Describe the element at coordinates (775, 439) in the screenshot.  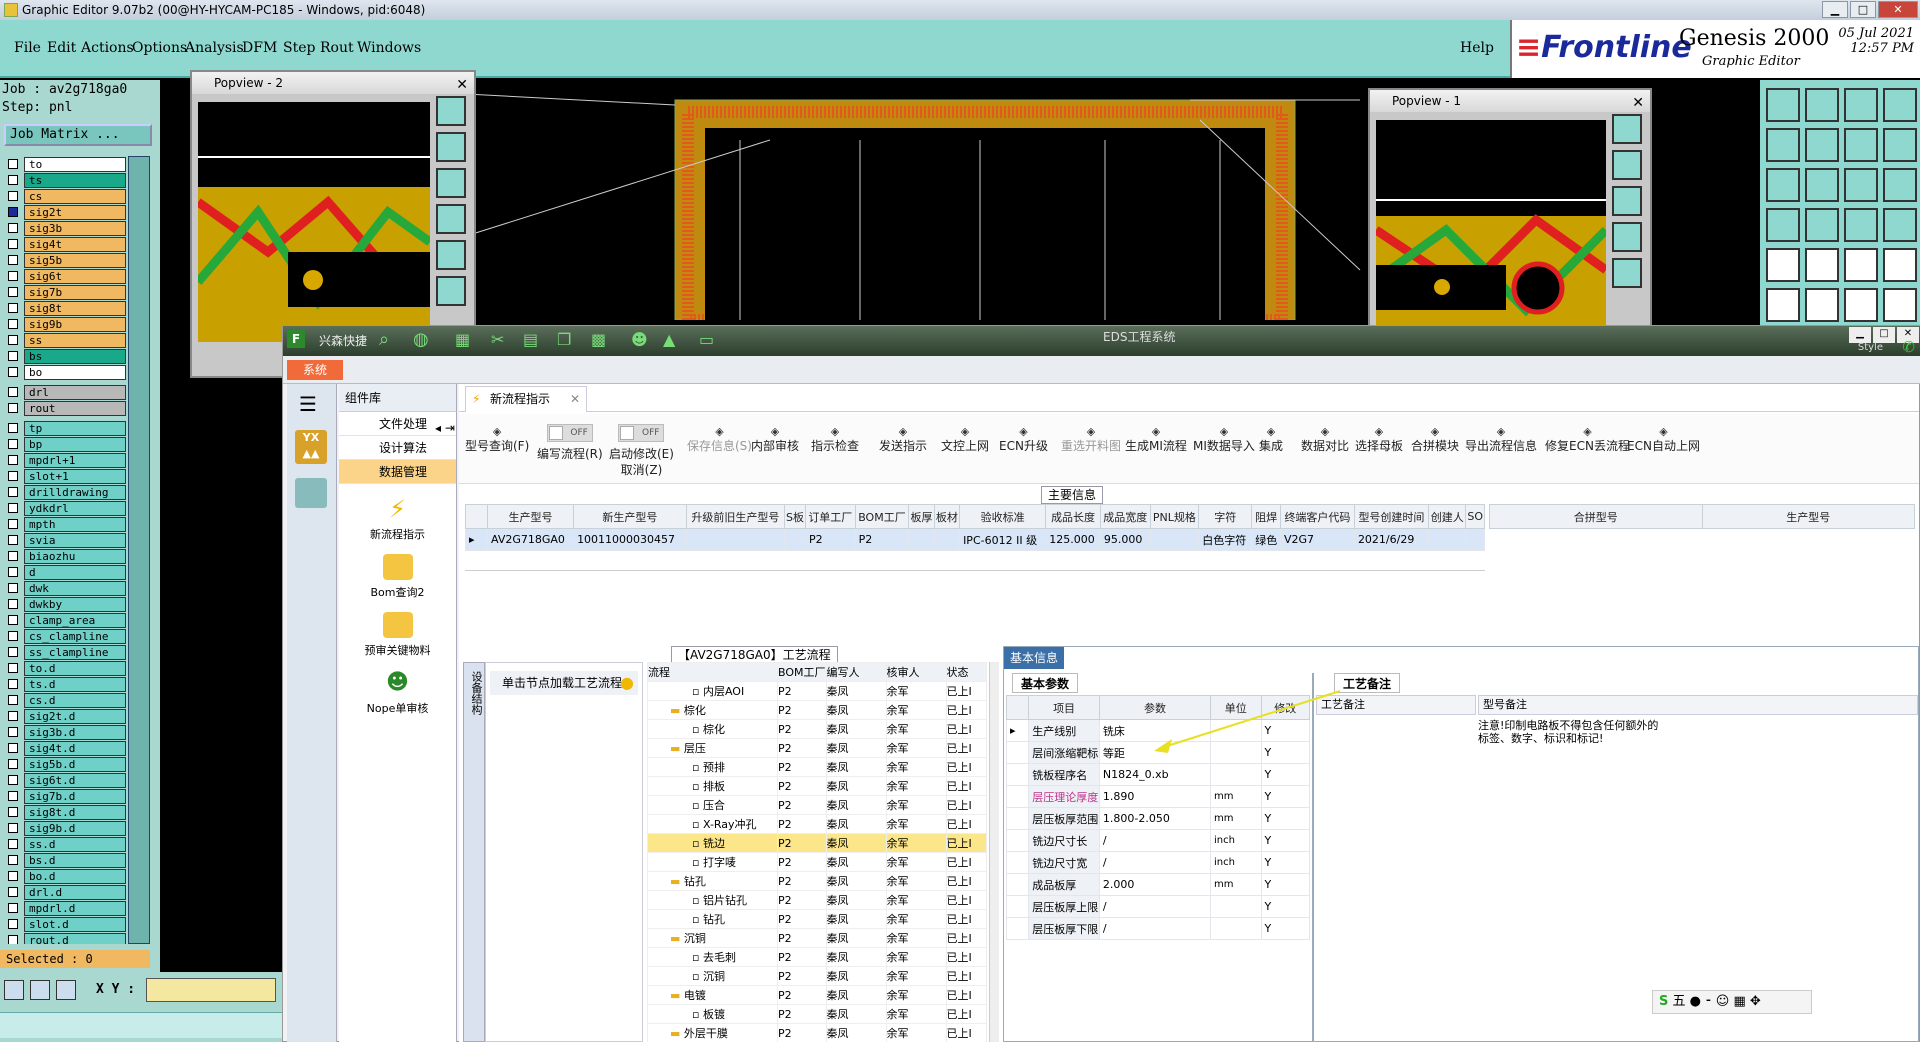
I see `toolbar-button-4: ◈ 内部审核` at that location.